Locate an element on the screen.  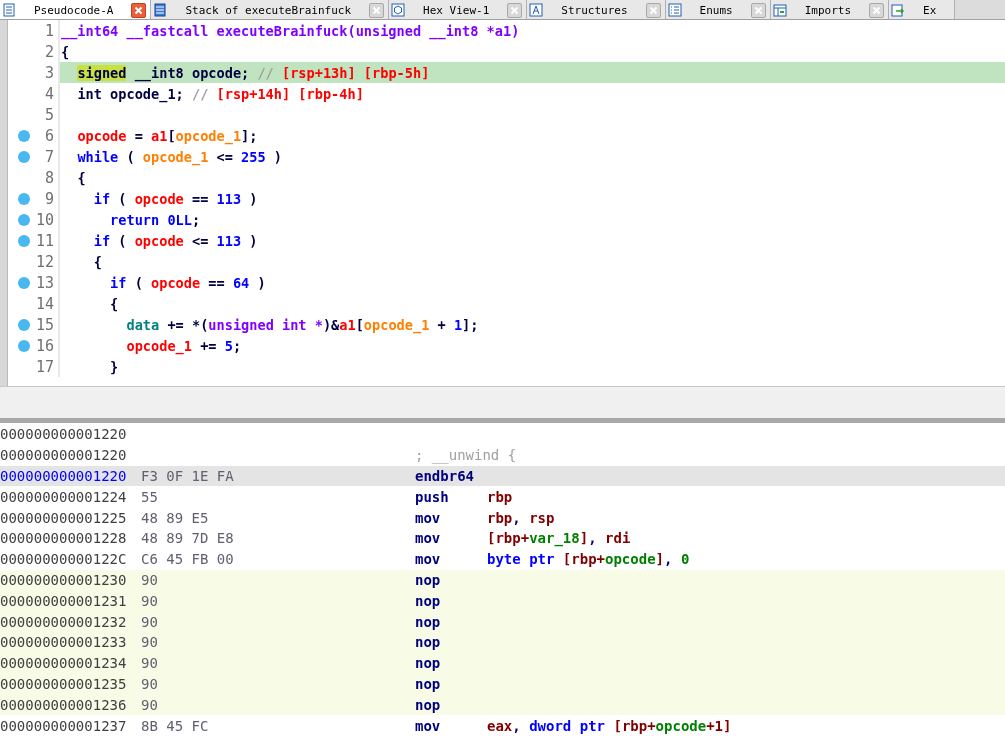
address: 000000000001236 is located at coordinates (63, 704).